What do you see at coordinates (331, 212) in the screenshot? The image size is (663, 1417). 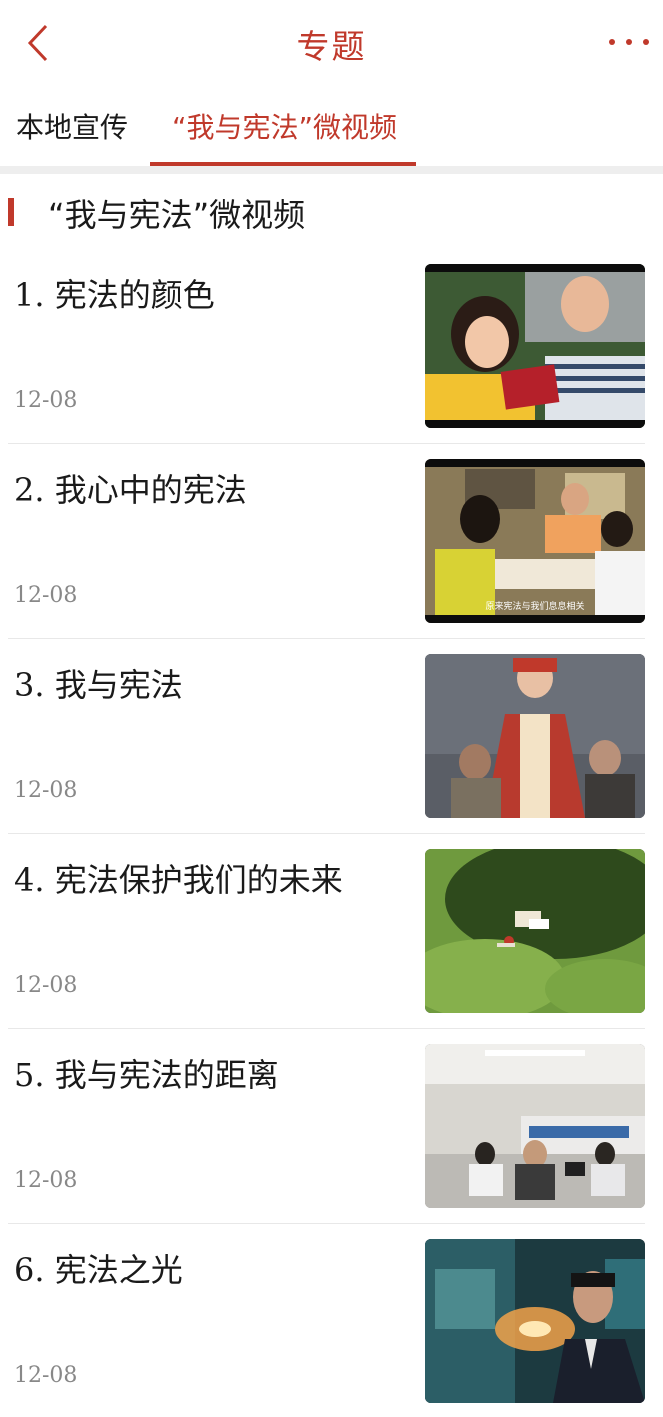 I see `section-header: “我与宪法”微视频` at bounding box center [331, 212].